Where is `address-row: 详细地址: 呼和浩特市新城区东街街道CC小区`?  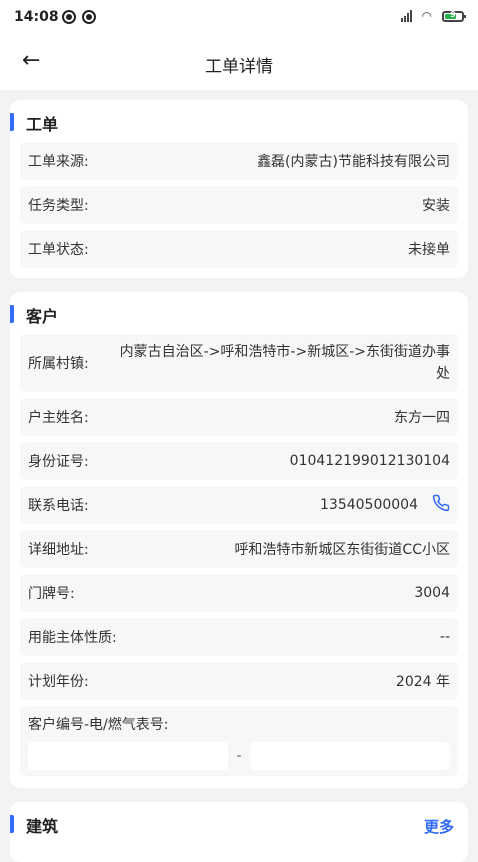
address-row: 详细地址: 呼和浩特市新城区东街街道CC小区 is located at coordinates (239, 549).